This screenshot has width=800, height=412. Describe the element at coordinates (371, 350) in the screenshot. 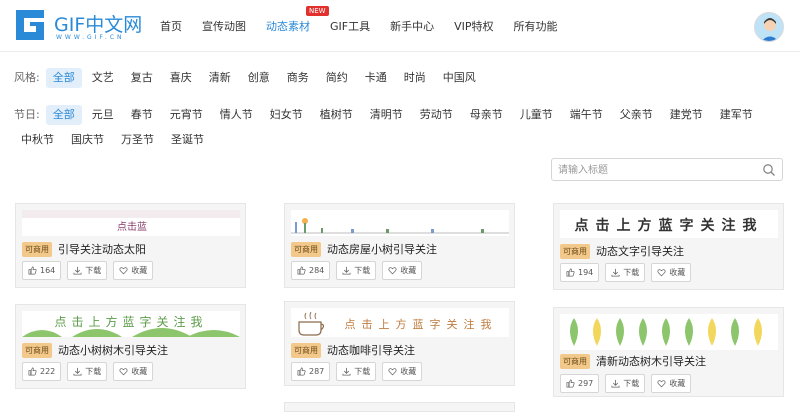

I see `card-title: 动态咖啡引导关注` at that location.